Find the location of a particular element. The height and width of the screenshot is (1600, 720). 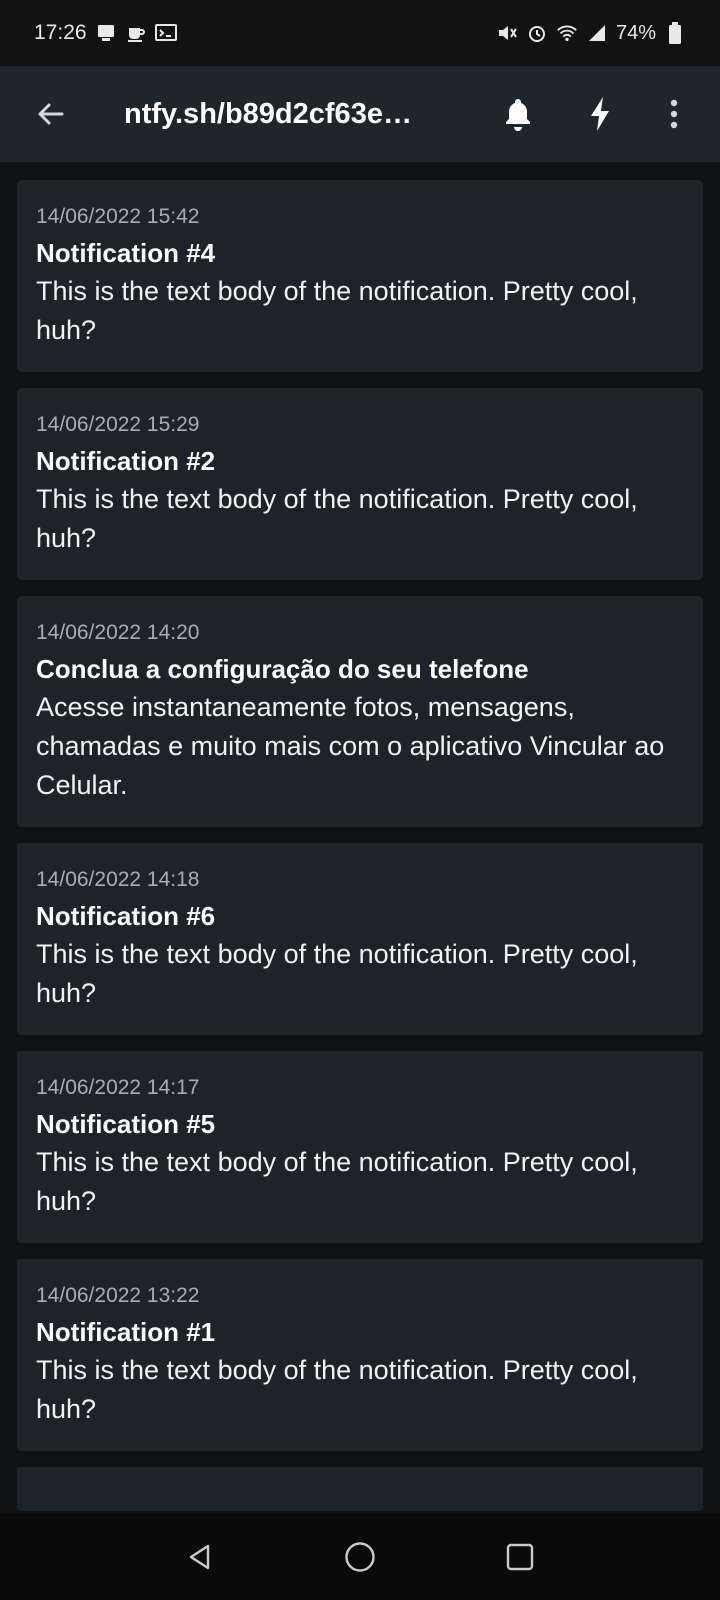

notification-date: 14/06/2022 15:29 is located at coordinates (118, 424).